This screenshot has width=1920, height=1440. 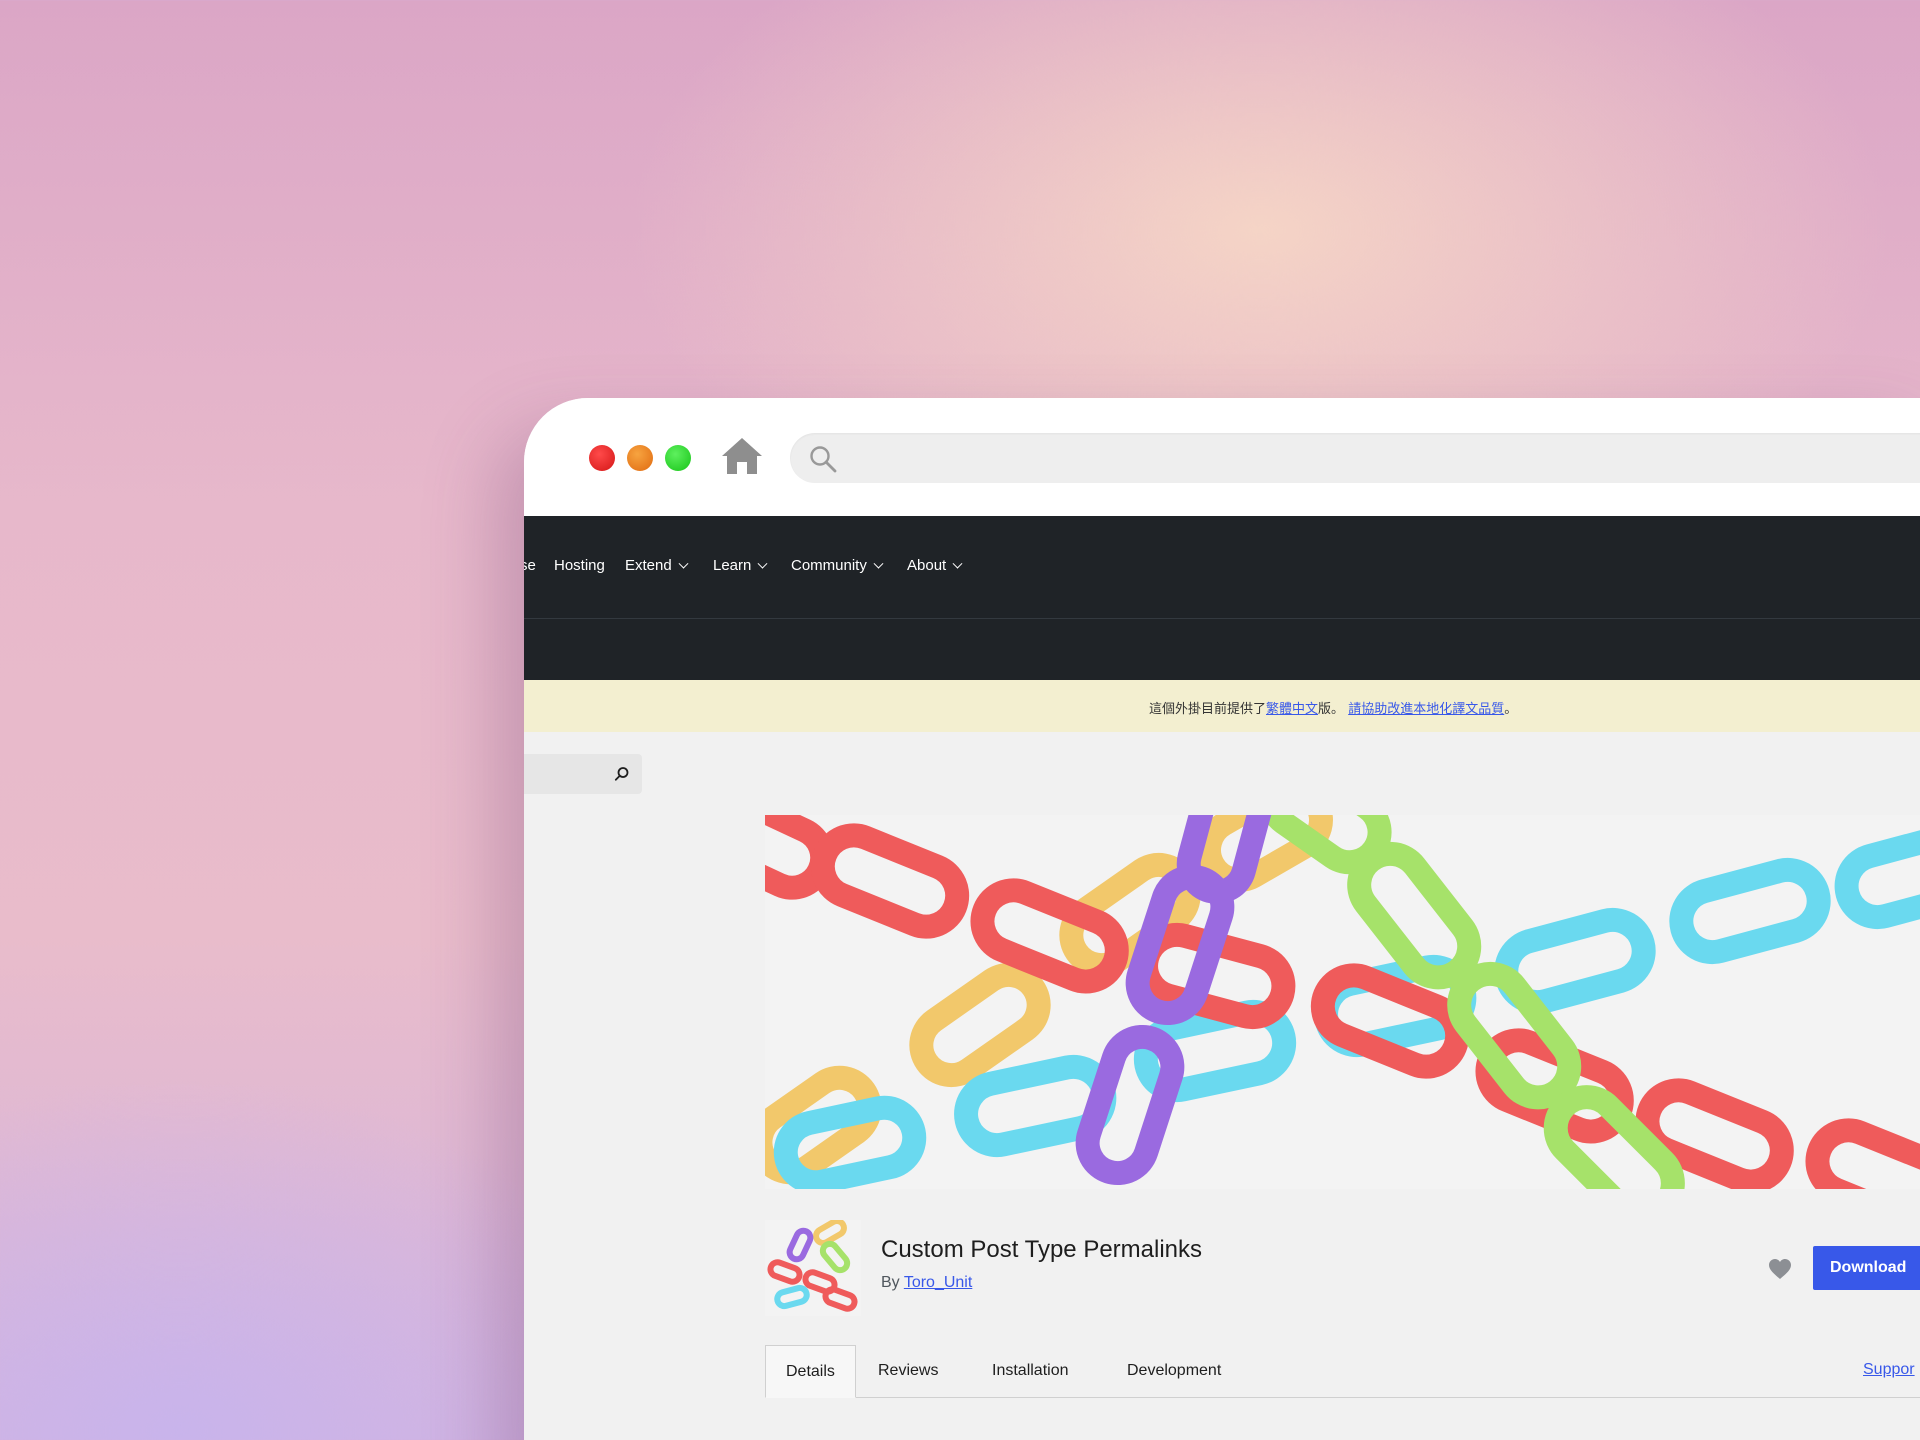 I want to click on download-button: Download, so click(x=1866, y=1268).